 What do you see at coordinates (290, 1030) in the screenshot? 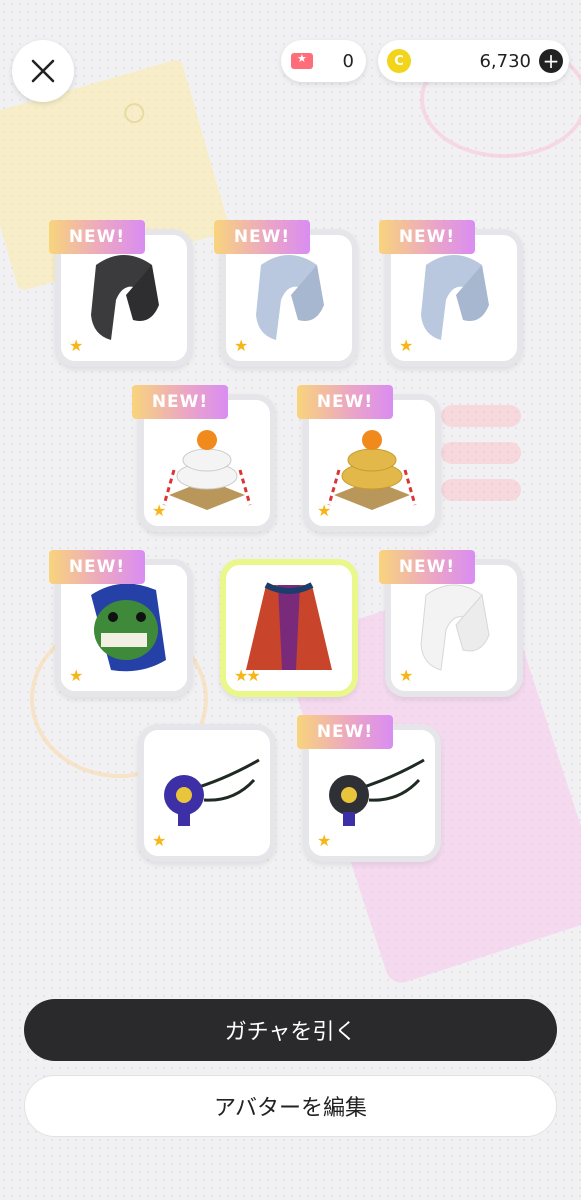
I see `draw-gacha-button: ガチャを引く` at bounding box center [290, 1030].